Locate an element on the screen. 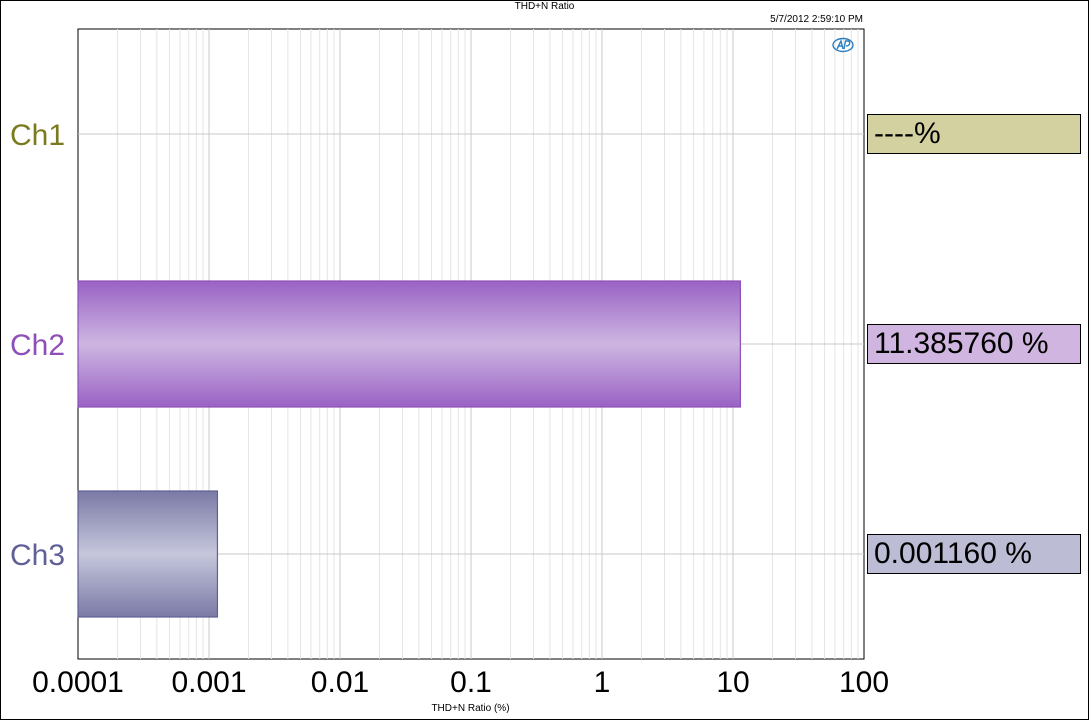 The height and width of the screenshot is (720, 1089). x-tick-label: 0.0001 is located at coordinates (78, 682).